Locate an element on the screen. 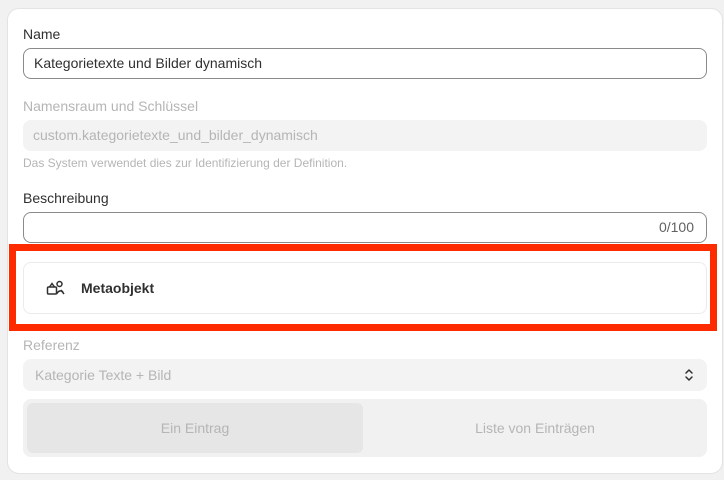 Image resolution: width=724 pixels, height=480 pixels. metaobject-icon is located at coordinates (55, 287).